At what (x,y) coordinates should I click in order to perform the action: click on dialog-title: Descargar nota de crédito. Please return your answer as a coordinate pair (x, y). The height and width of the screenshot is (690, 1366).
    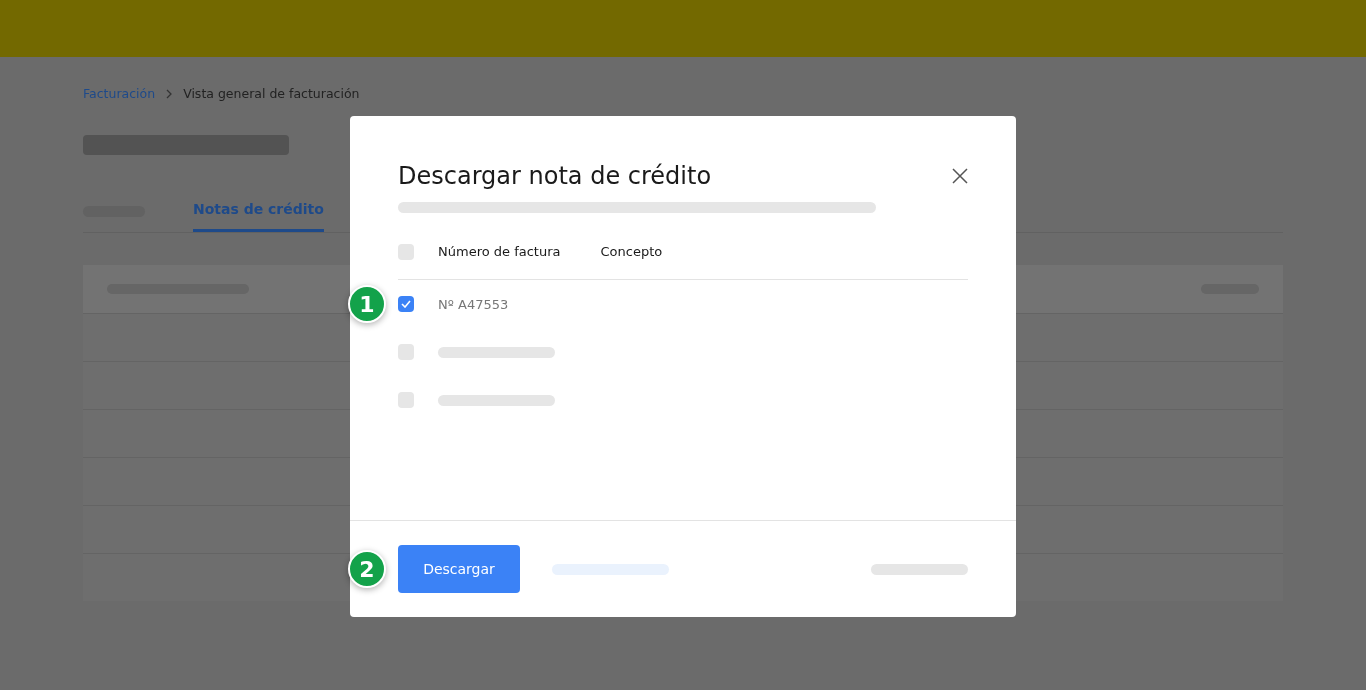
    Looking at the image, I should click on (555, 176).